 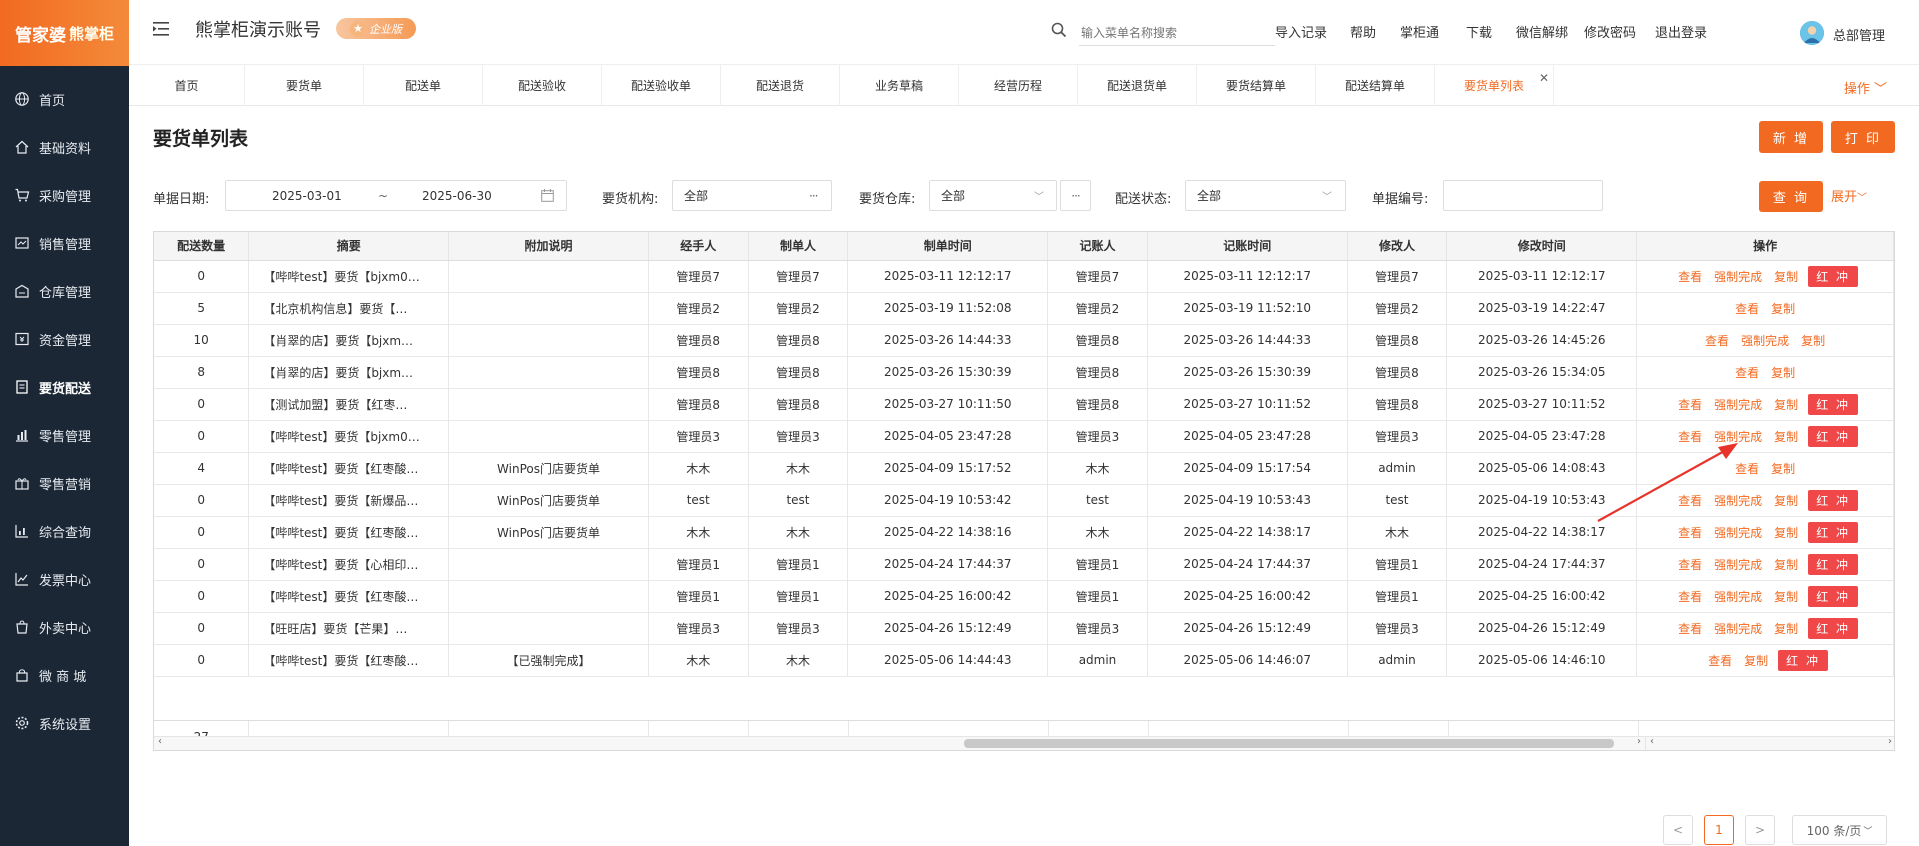 I want to click on user-name: 总部管理, so click(x=1859, y=34).